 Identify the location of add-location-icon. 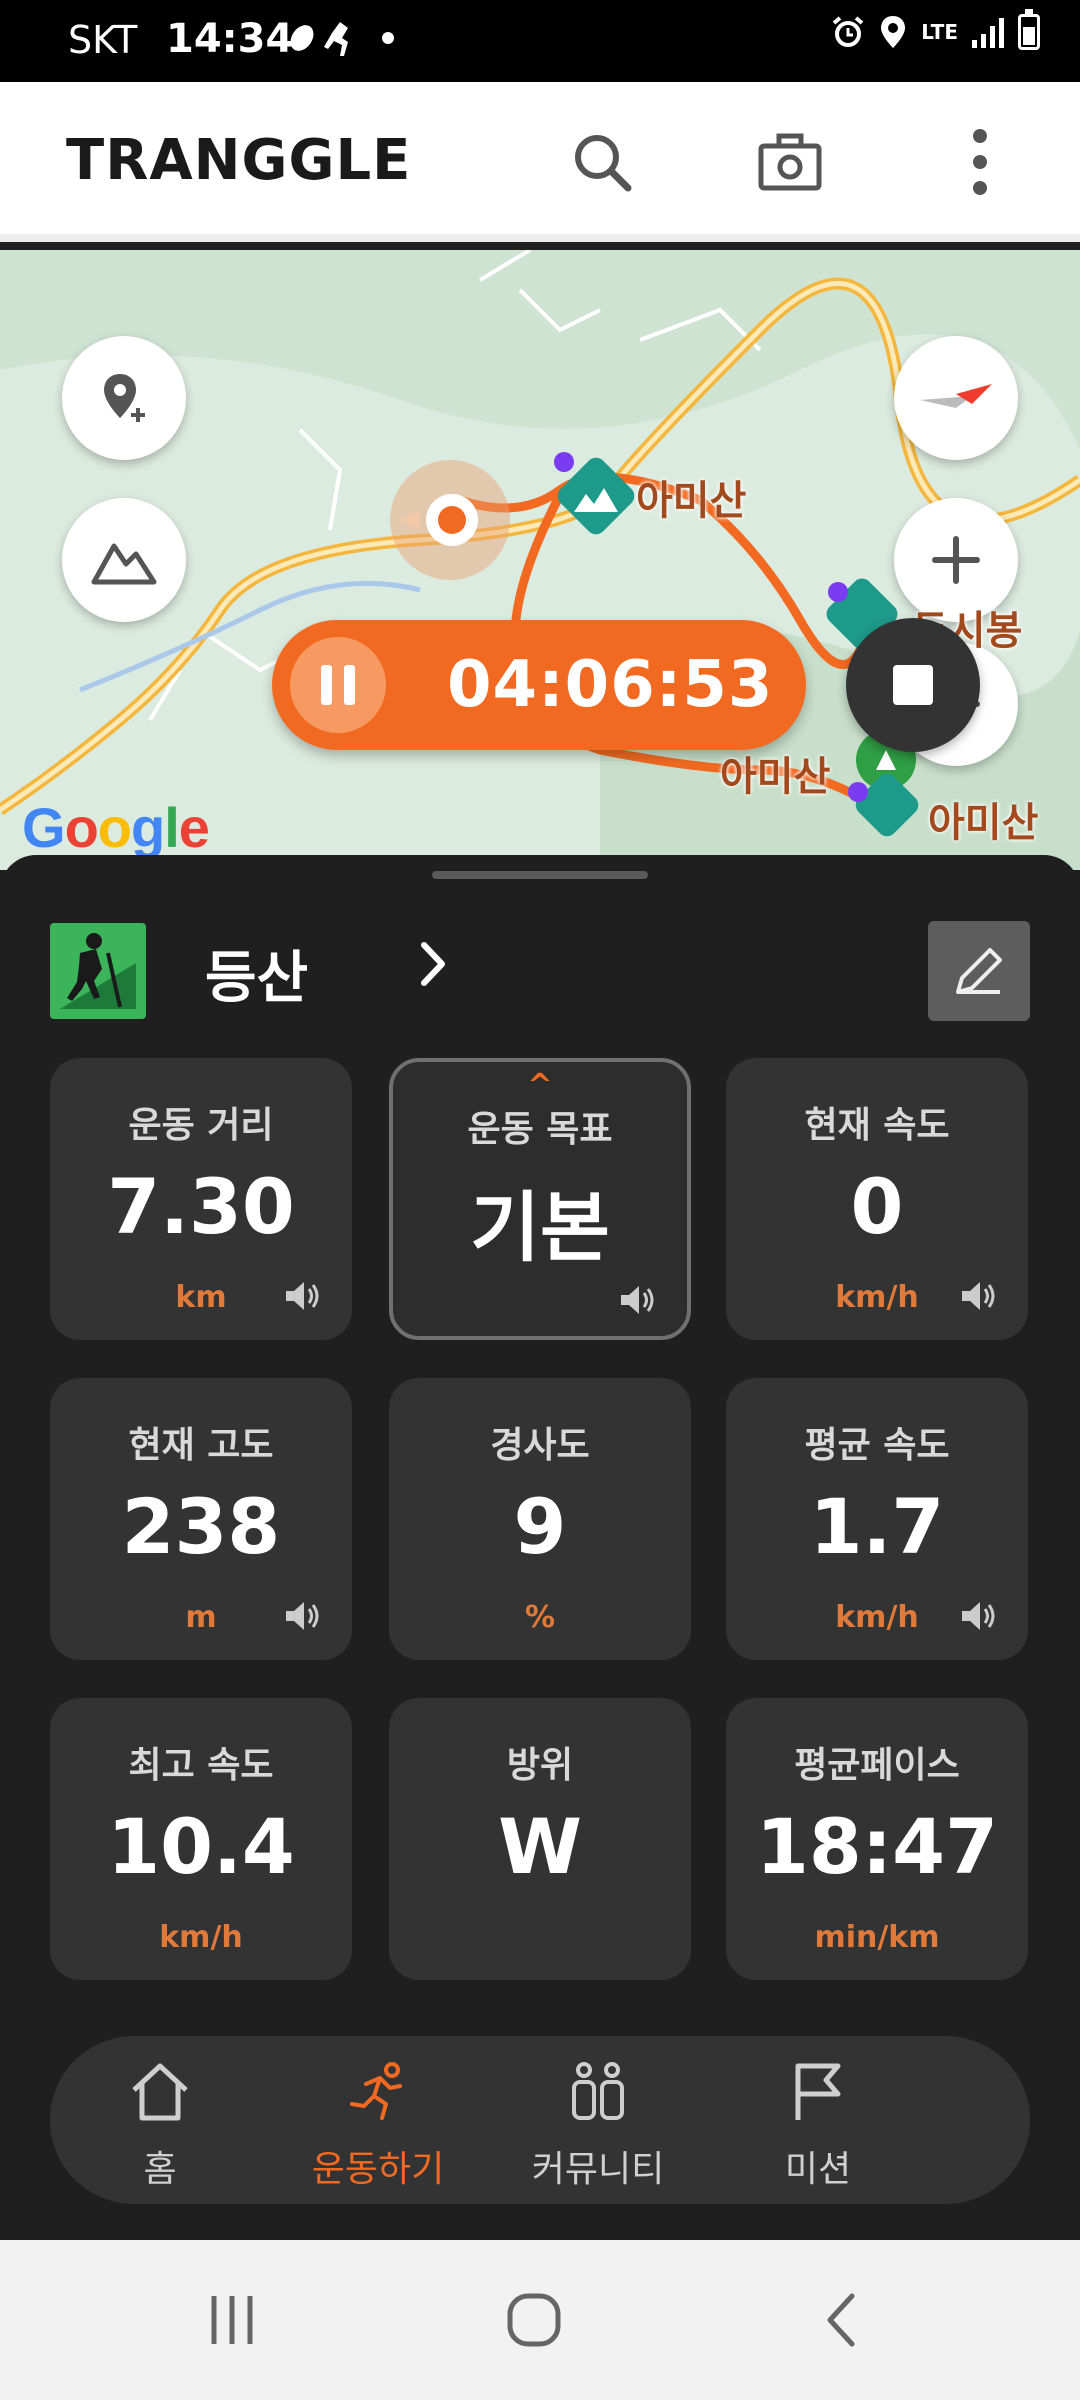
(124, 398).